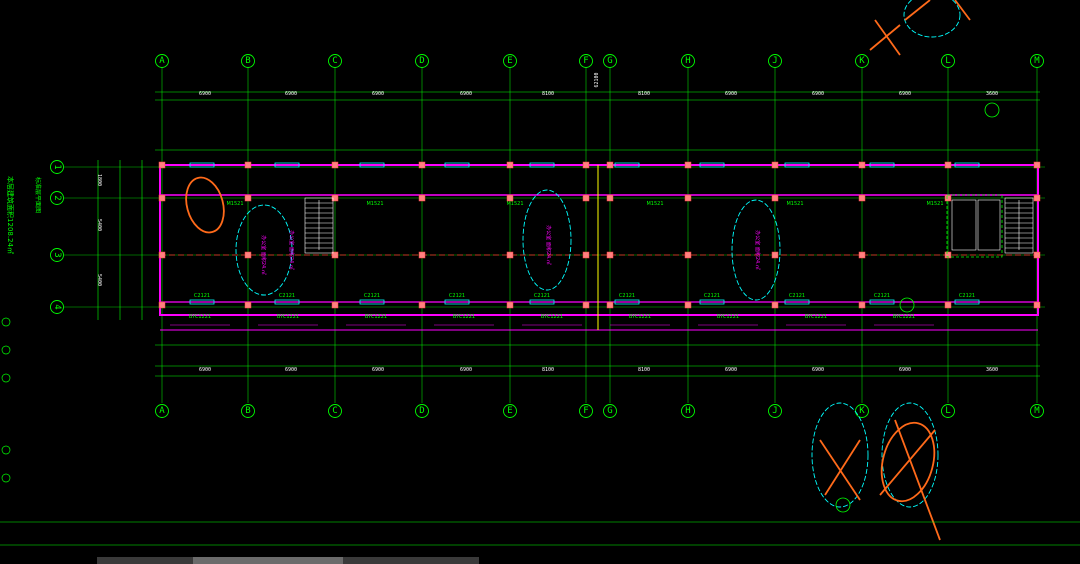 This screenshot has width=1080, height=564. Describe the element at coordinates (421, 411) in the screenshot. I see `axis-label-bottom-D: D` at that location.